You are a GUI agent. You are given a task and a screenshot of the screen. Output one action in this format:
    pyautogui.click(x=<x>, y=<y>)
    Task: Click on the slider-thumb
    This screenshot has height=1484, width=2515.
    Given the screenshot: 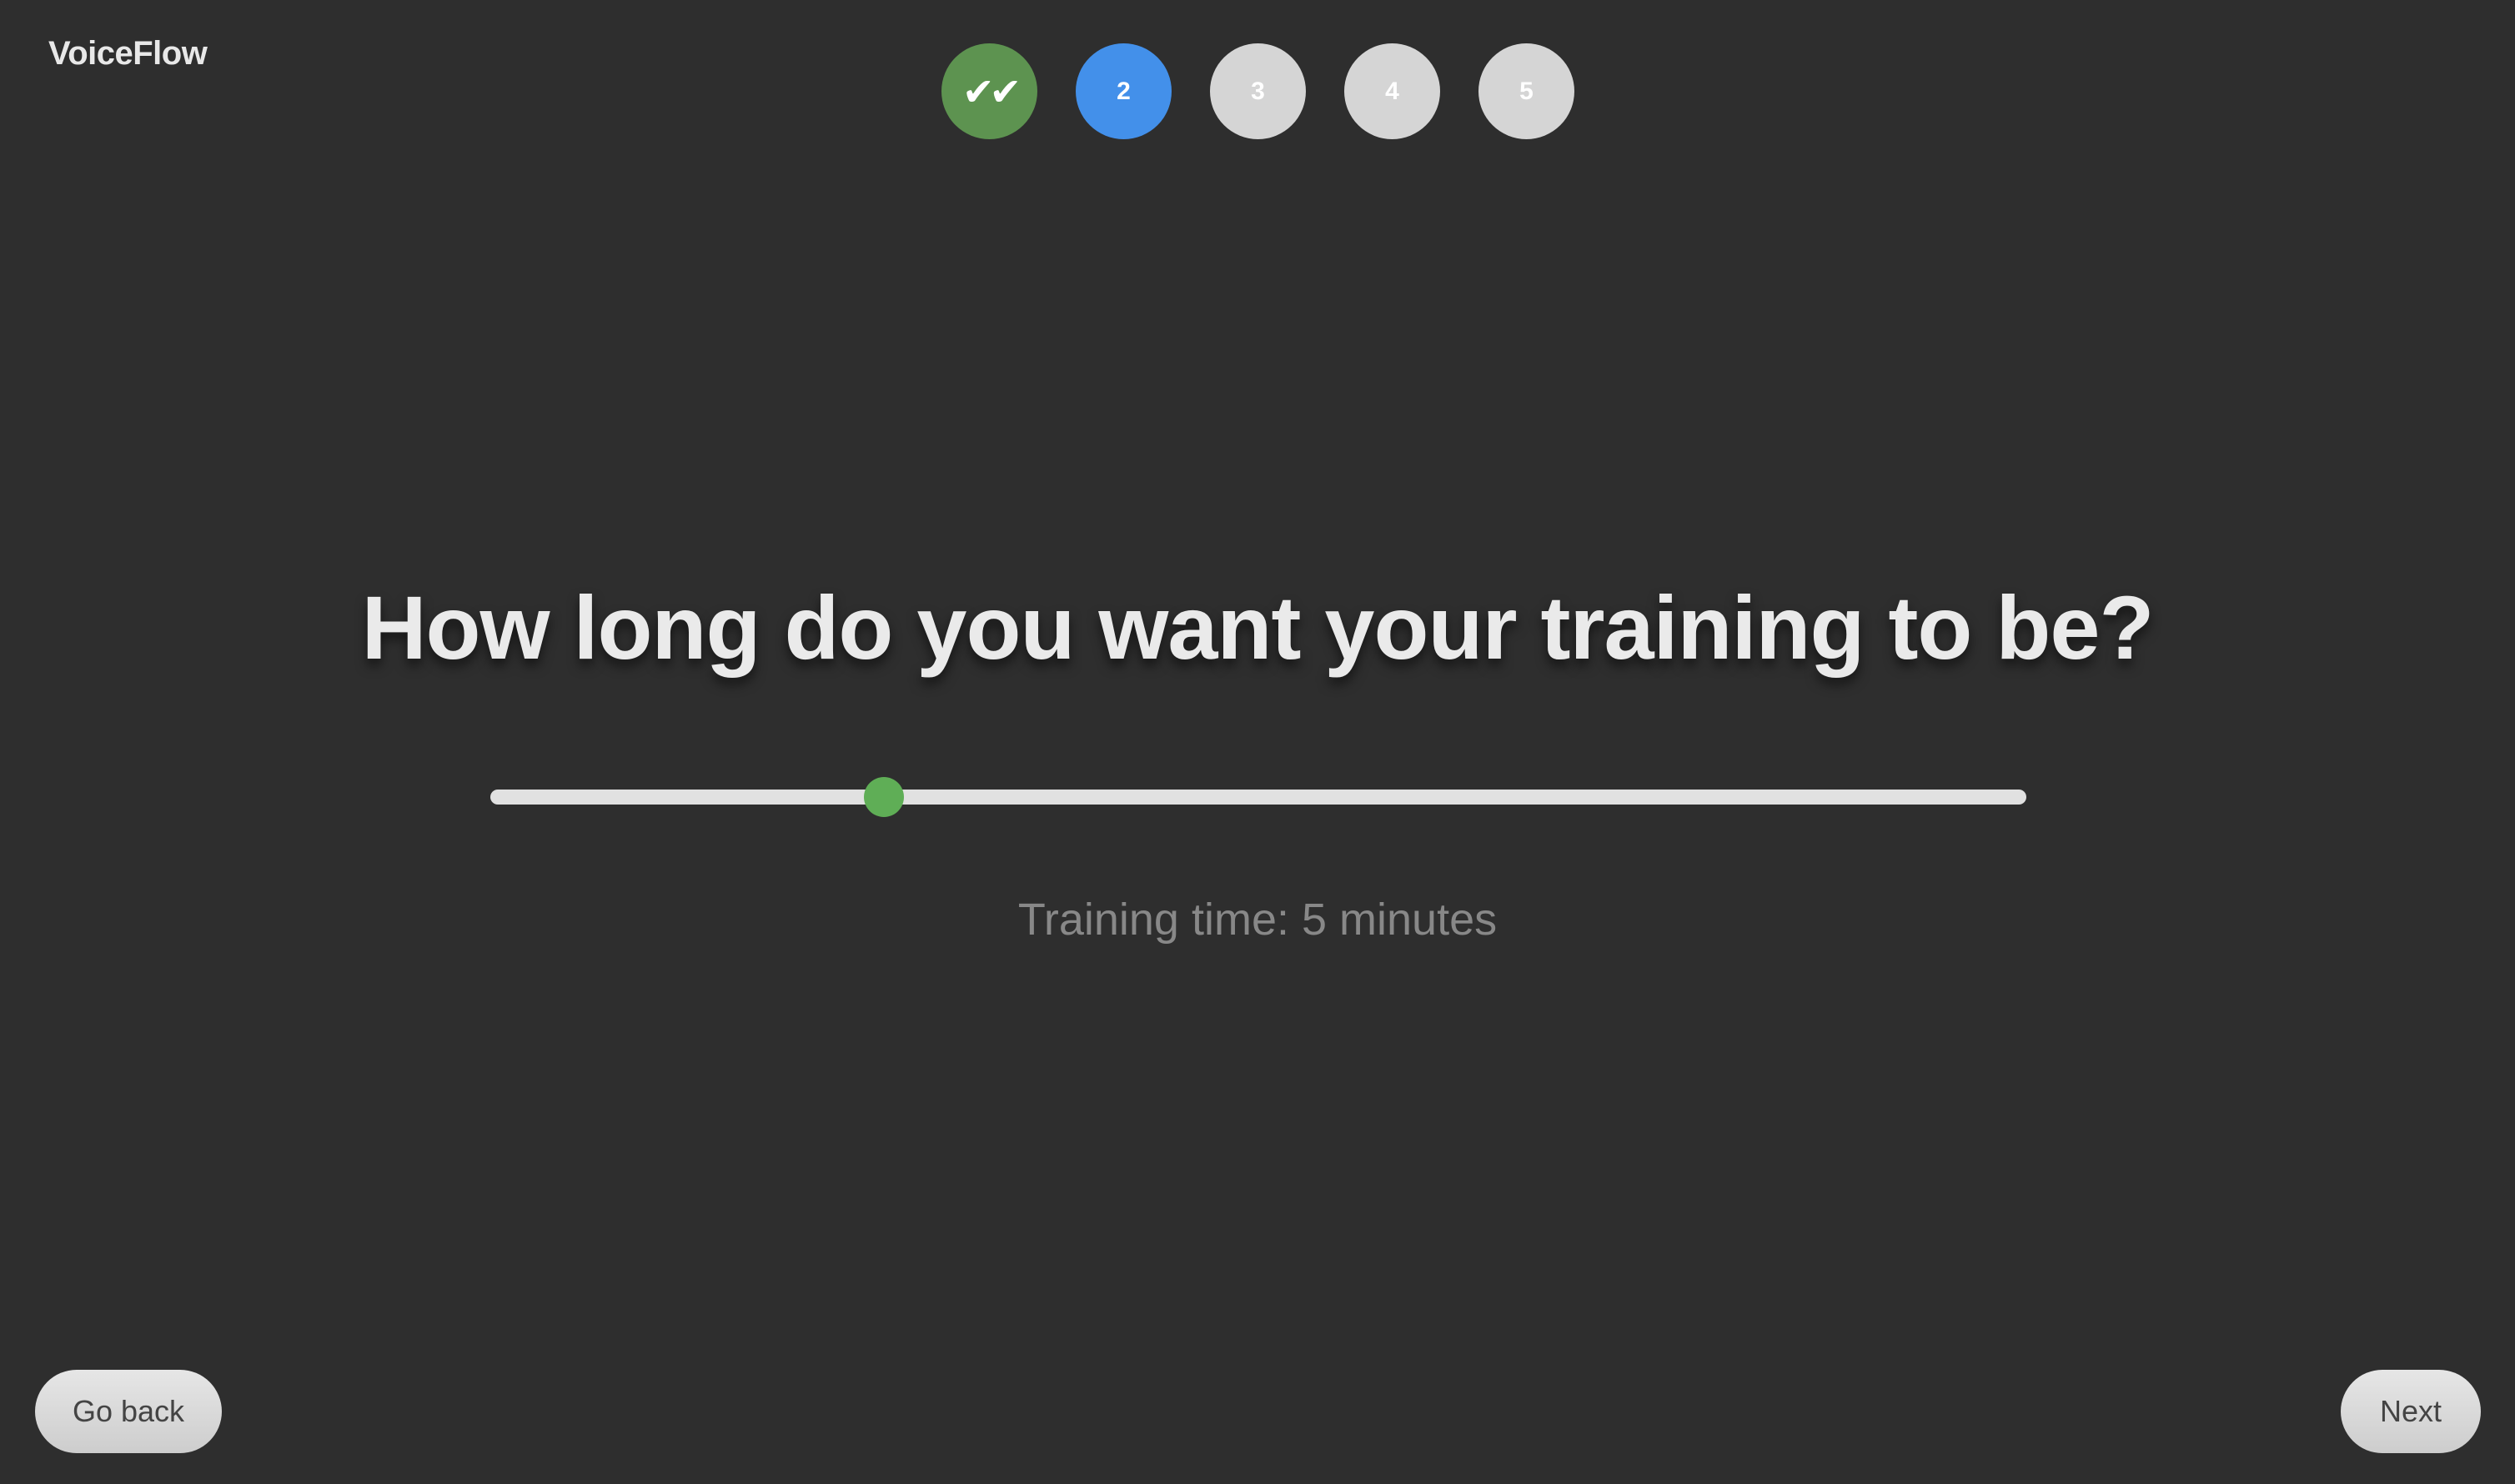 What is the action you would take?
    pyautogui.click(x=883, y=797)
    